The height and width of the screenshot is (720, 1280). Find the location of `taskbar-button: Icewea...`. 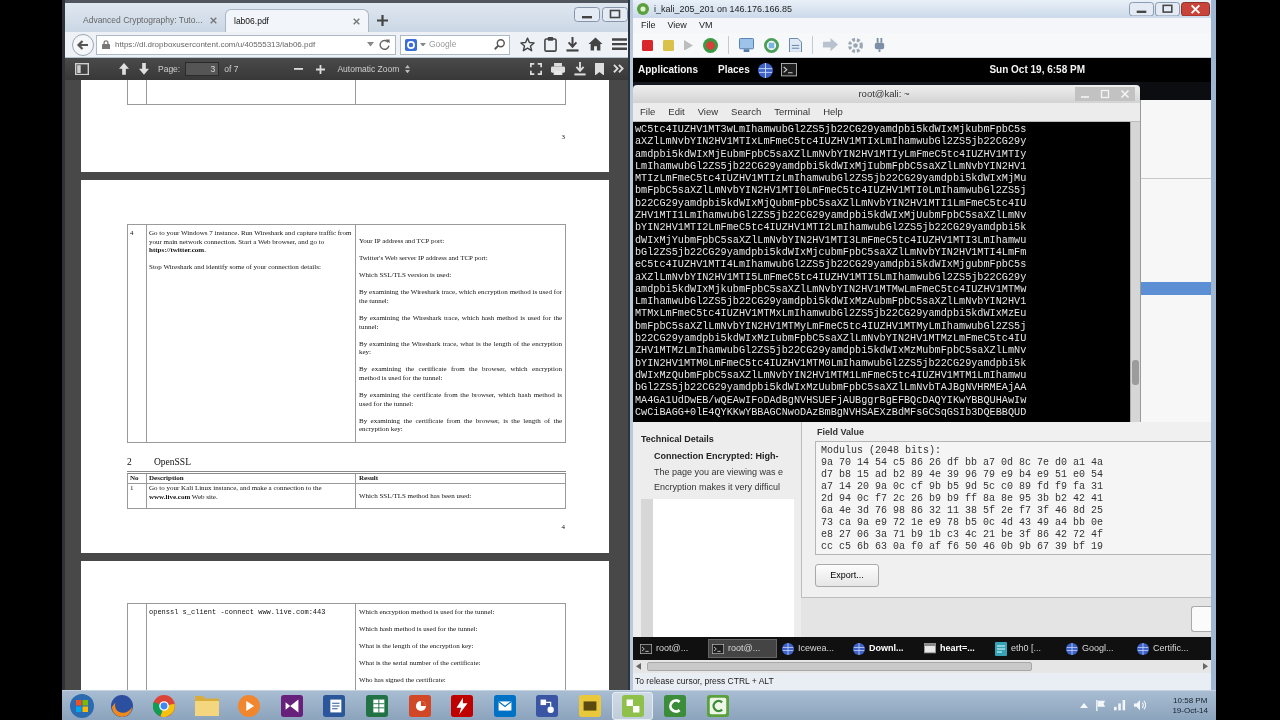

taskbar-button: Icewea... is located at coordinates (813, 648).